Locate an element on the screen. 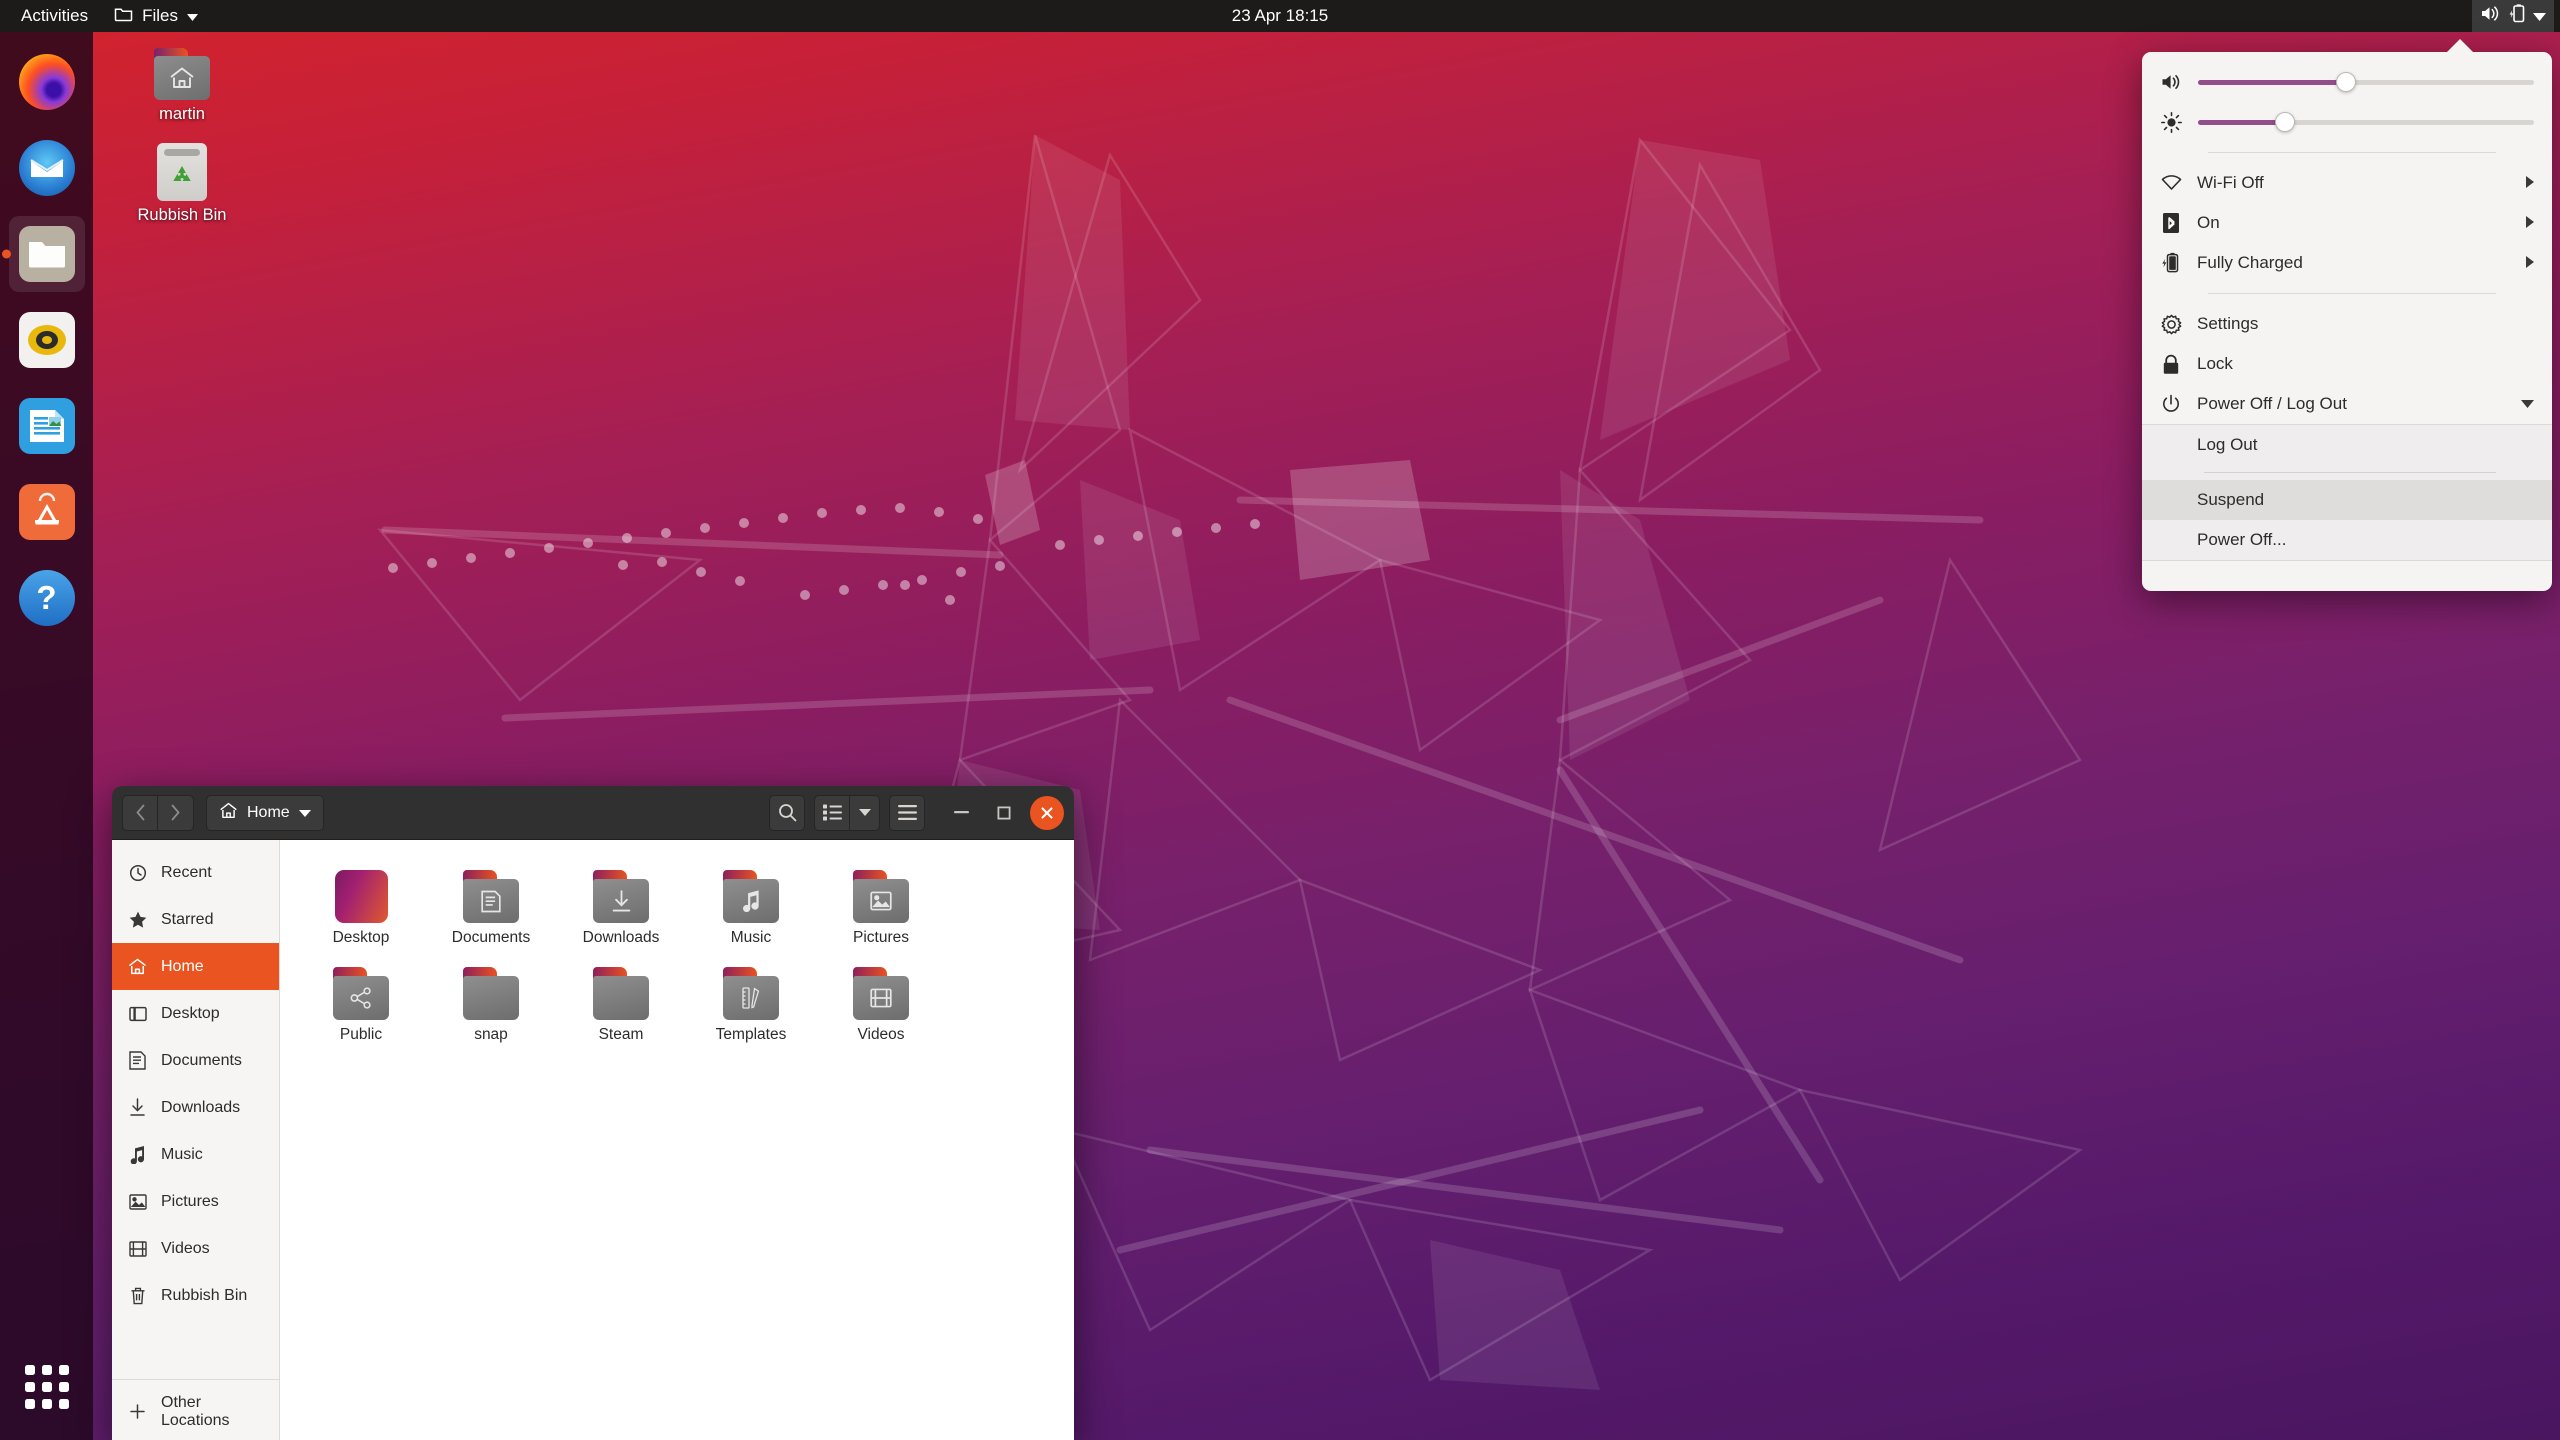 The width and height of the screenshot is (2560, 1440). hamburger-menu-icon is located at coordinates (907, 812).